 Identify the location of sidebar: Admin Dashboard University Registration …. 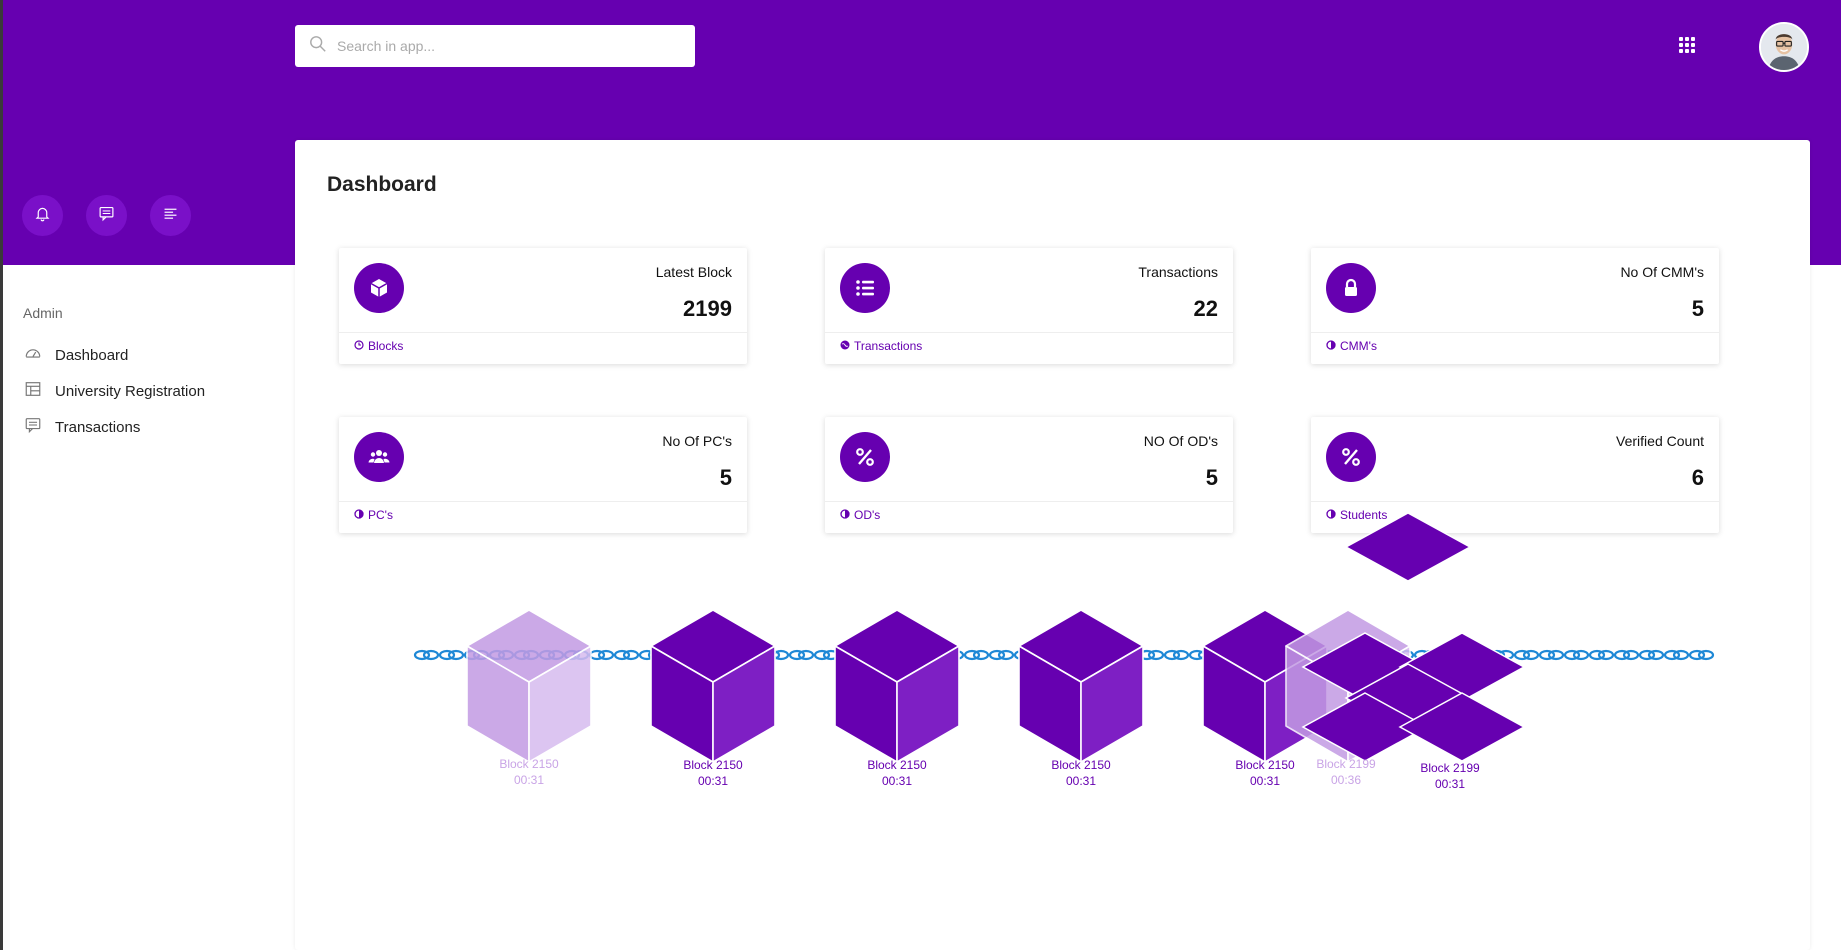
(147, 607).